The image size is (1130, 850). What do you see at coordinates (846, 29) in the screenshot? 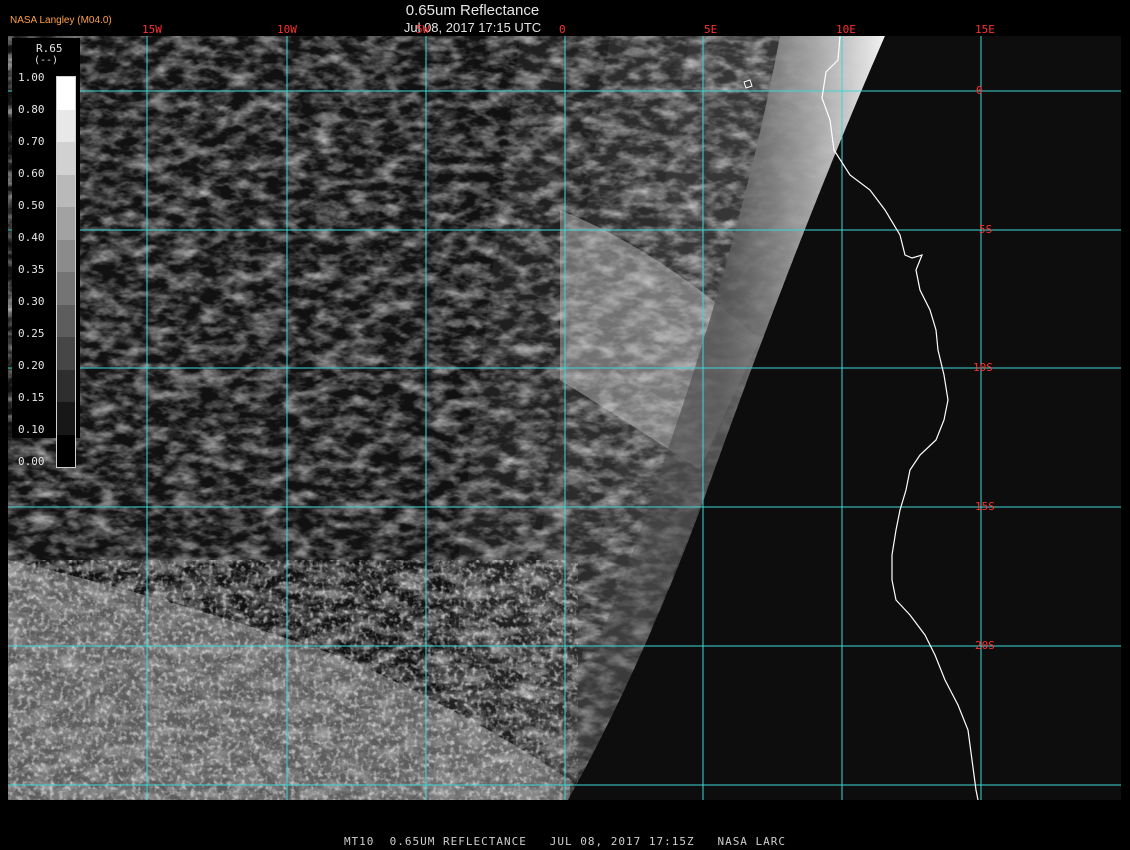
I see `longitude-label: 10E` at bounding box center [846, 29].